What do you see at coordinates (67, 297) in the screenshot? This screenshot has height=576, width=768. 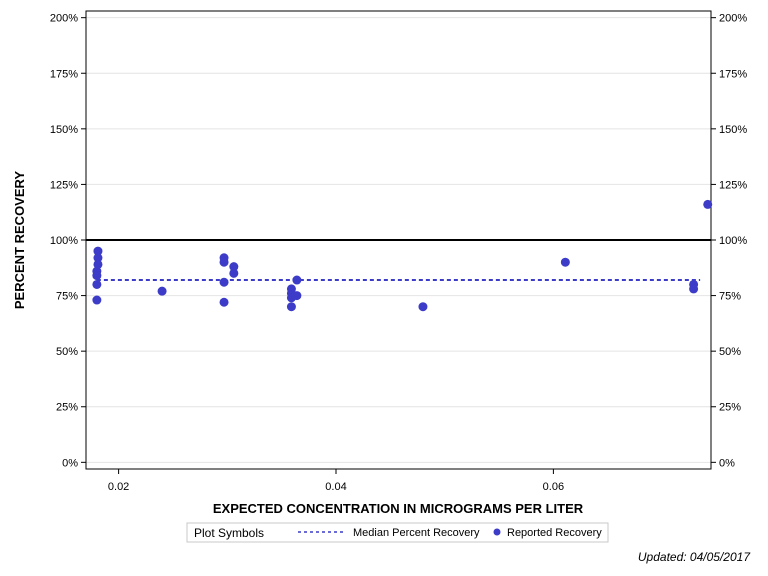 I see `y-tick-label-left: 75%` at bounding box center [67, 297].